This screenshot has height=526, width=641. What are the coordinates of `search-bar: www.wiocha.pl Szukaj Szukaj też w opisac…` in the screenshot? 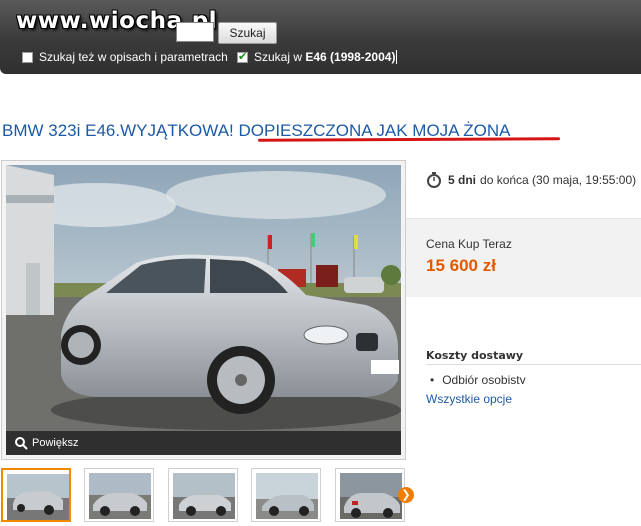 It's located at (320, 37).